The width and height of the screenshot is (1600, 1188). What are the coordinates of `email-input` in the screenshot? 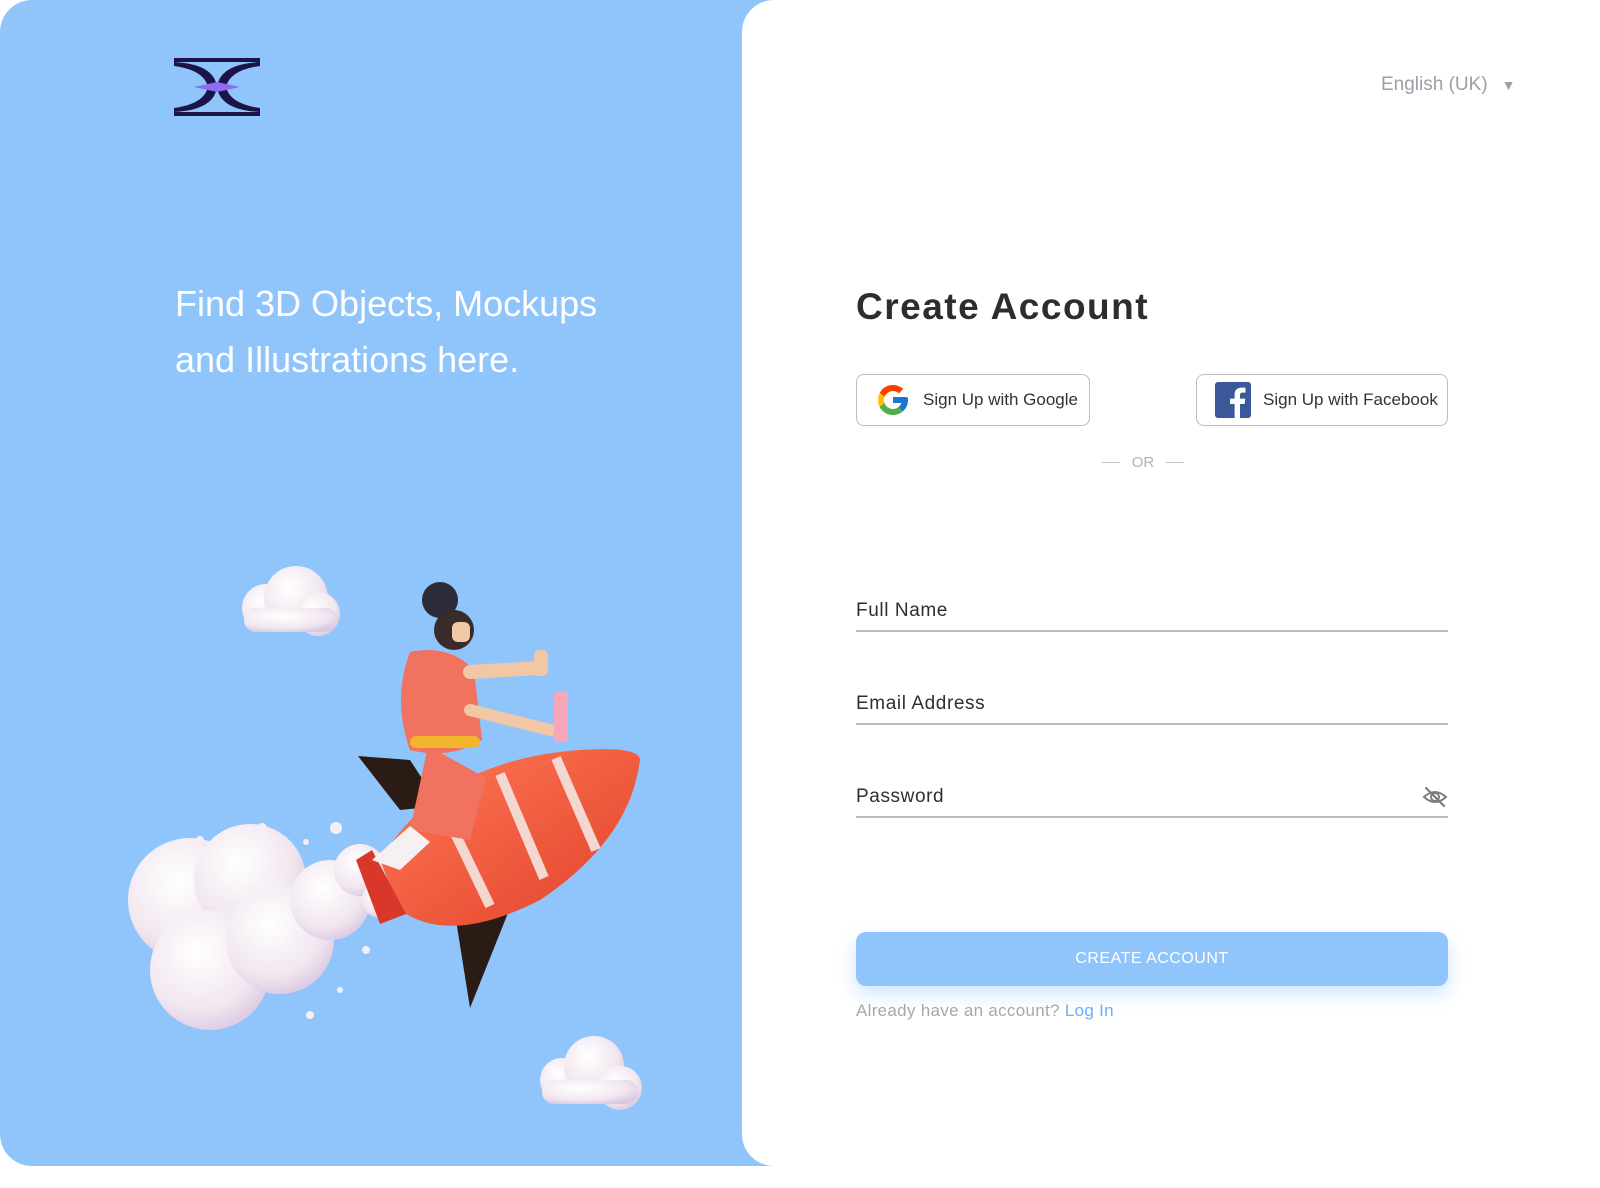 It's located at (1152, 704).